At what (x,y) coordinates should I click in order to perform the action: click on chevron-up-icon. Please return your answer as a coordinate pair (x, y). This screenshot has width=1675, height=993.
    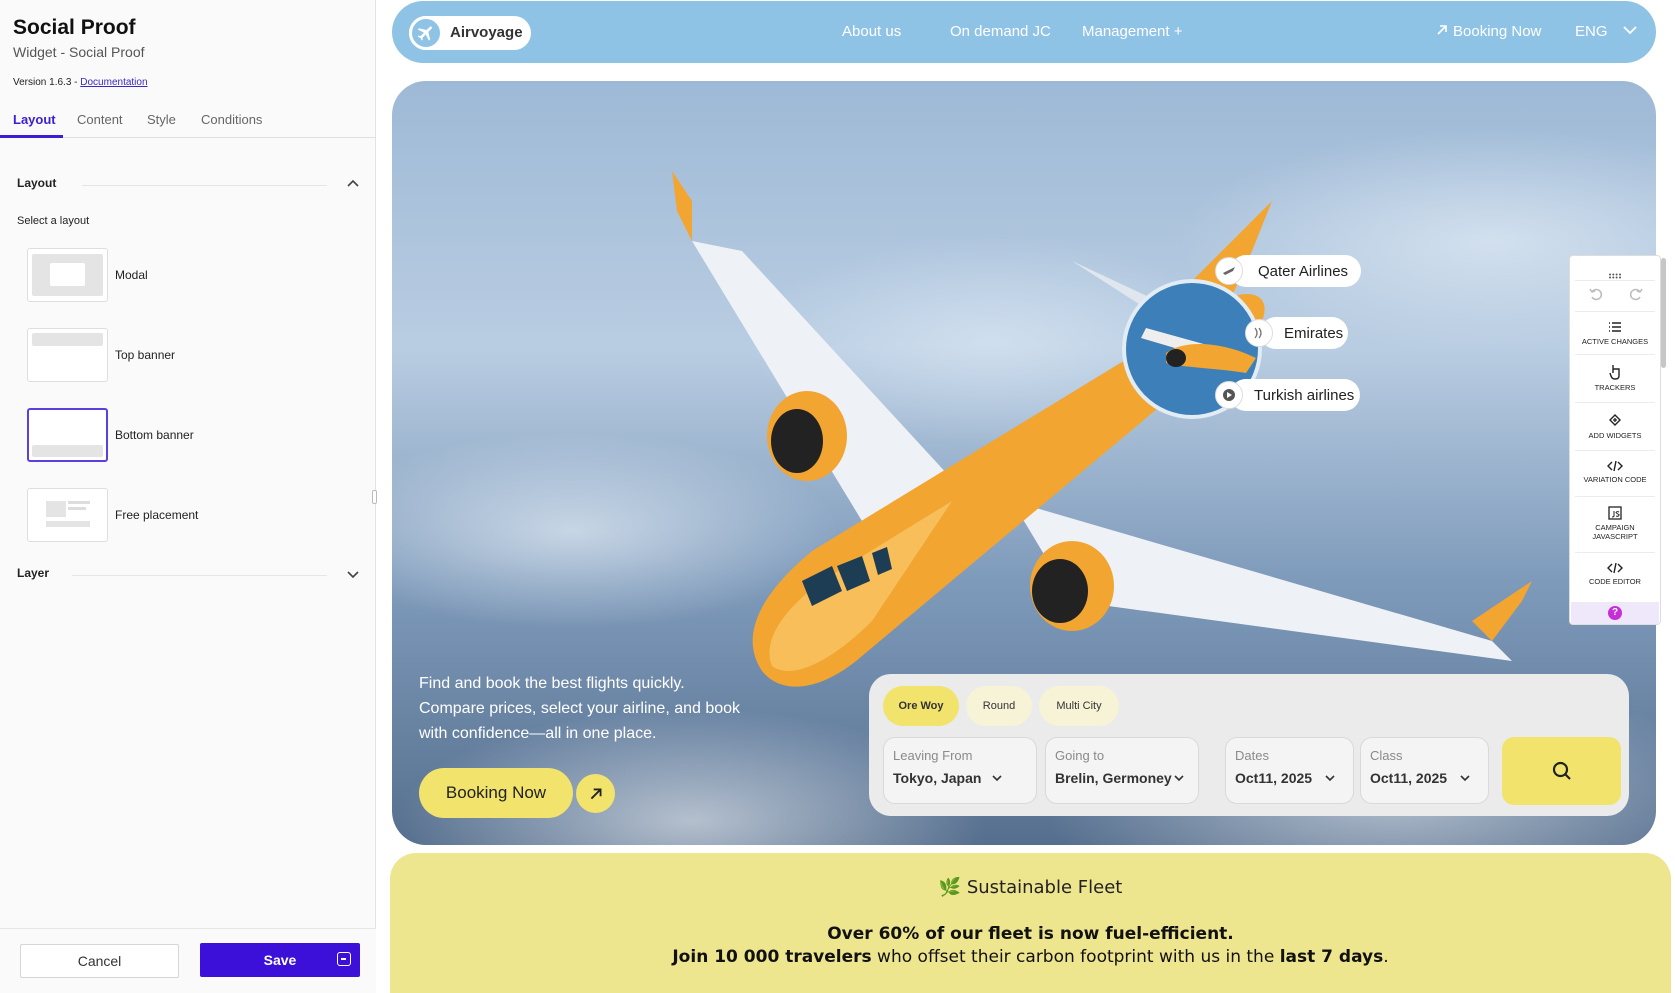
    Looking at the image, I should click on (353, 184).